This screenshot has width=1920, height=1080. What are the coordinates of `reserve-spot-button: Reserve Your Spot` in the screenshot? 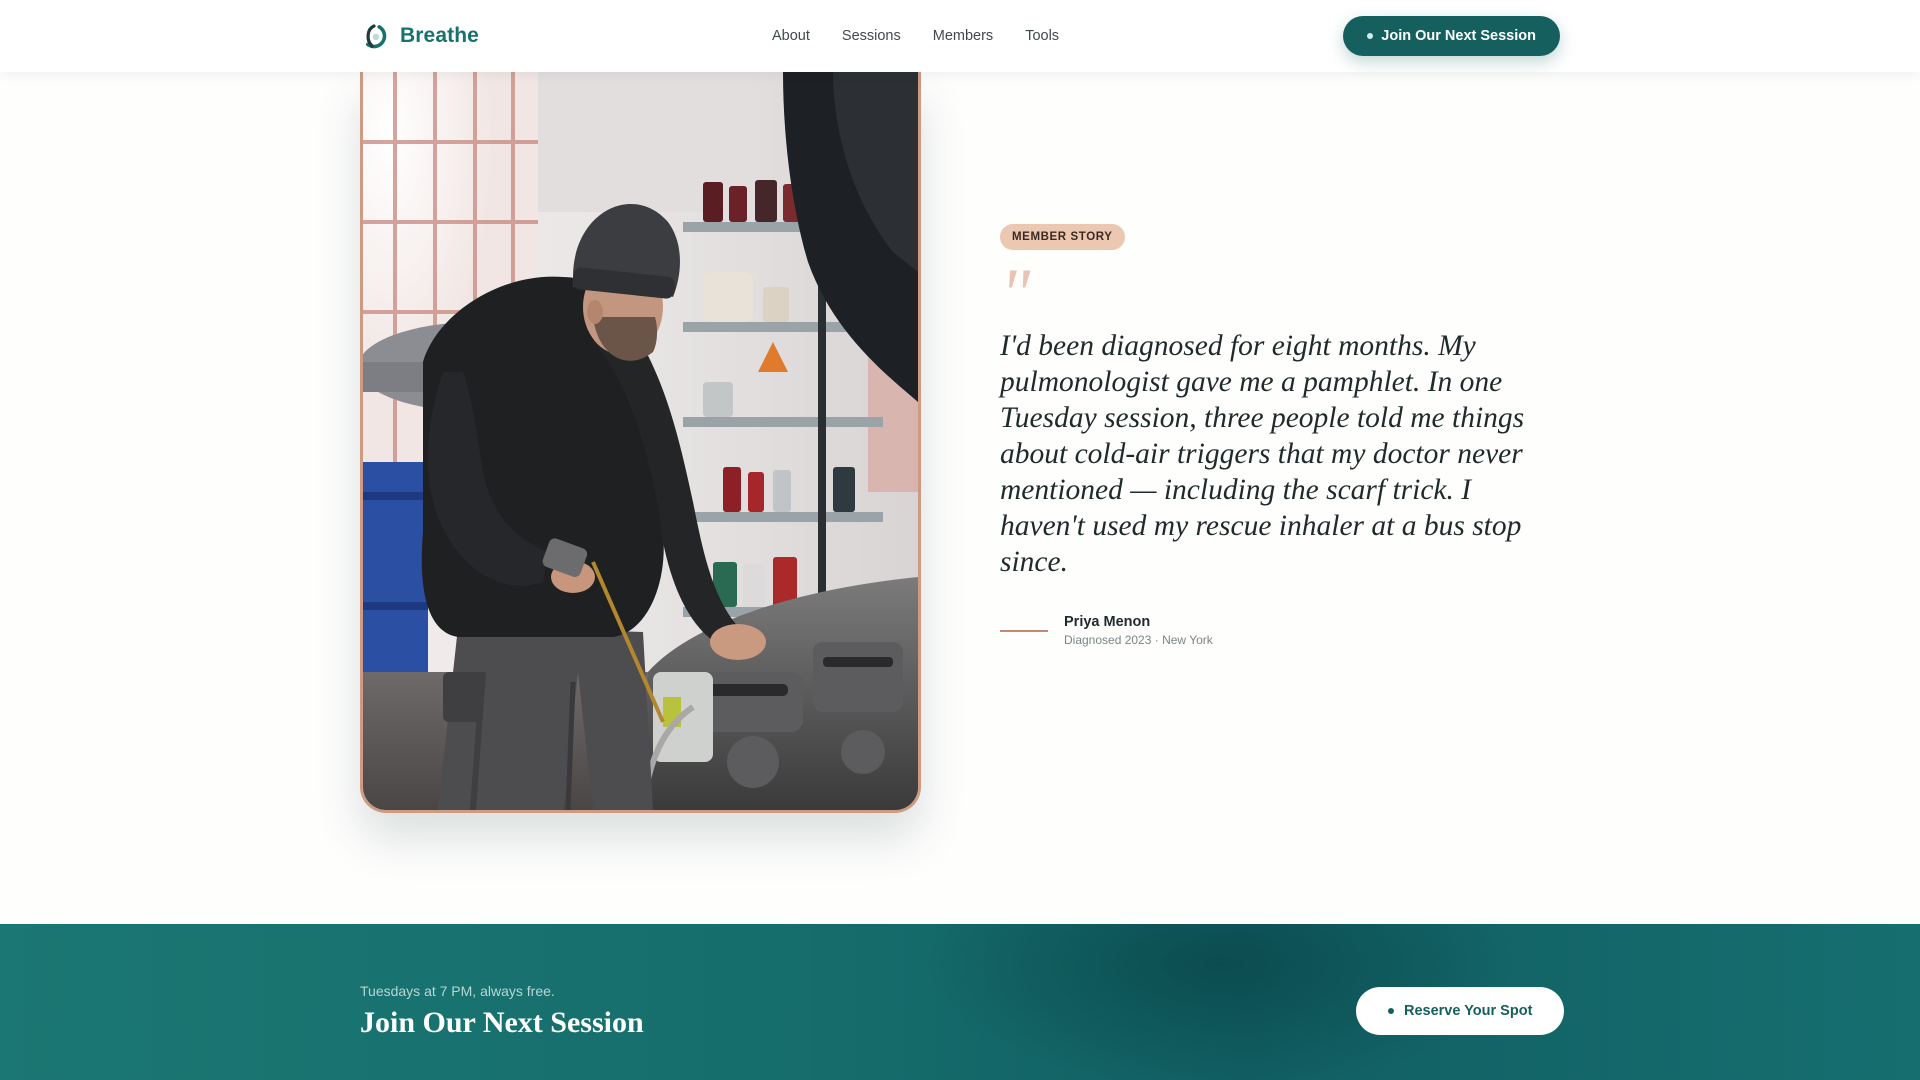 It's located at (1460, 1011).